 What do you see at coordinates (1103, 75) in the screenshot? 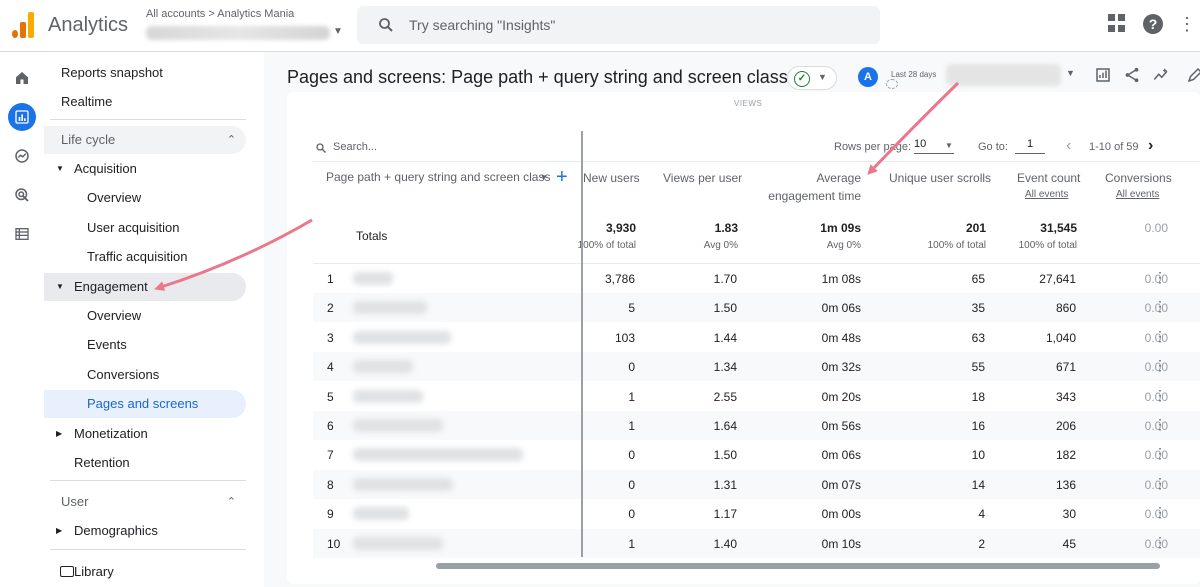
I see `customize-report-icon` at bounding box center [1103, 75].